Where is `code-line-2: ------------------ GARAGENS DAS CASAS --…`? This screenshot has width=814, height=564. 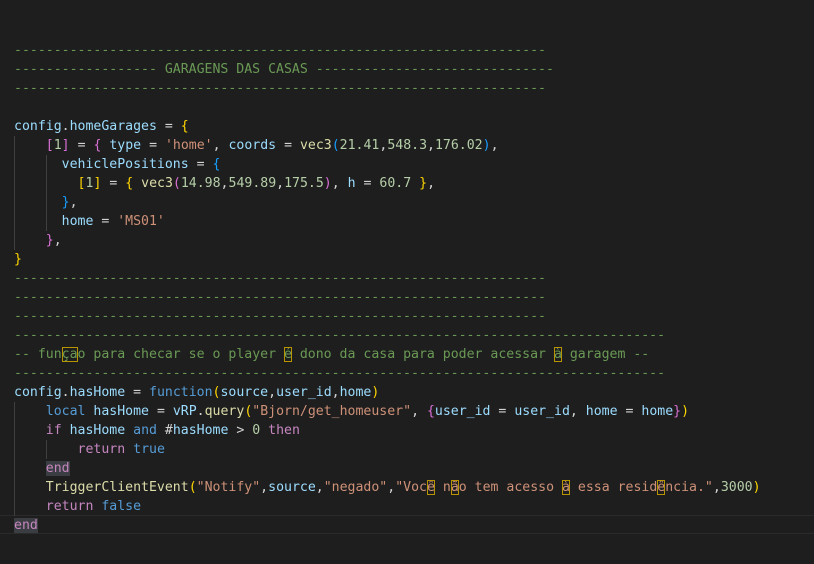 code-line-2: ------------------ GARAGENS DAS CASAS --… is located at coordinates (284, 69).